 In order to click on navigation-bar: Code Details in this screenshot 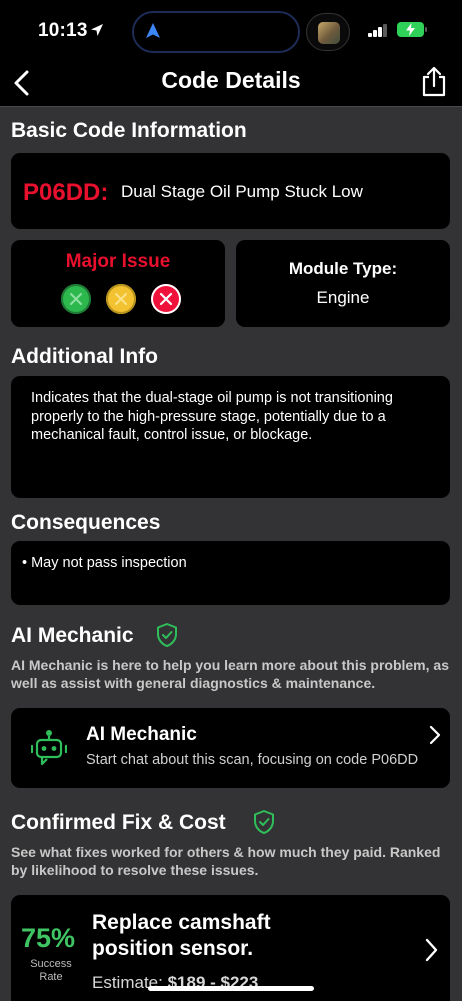, I will do `click(231, 83)`.